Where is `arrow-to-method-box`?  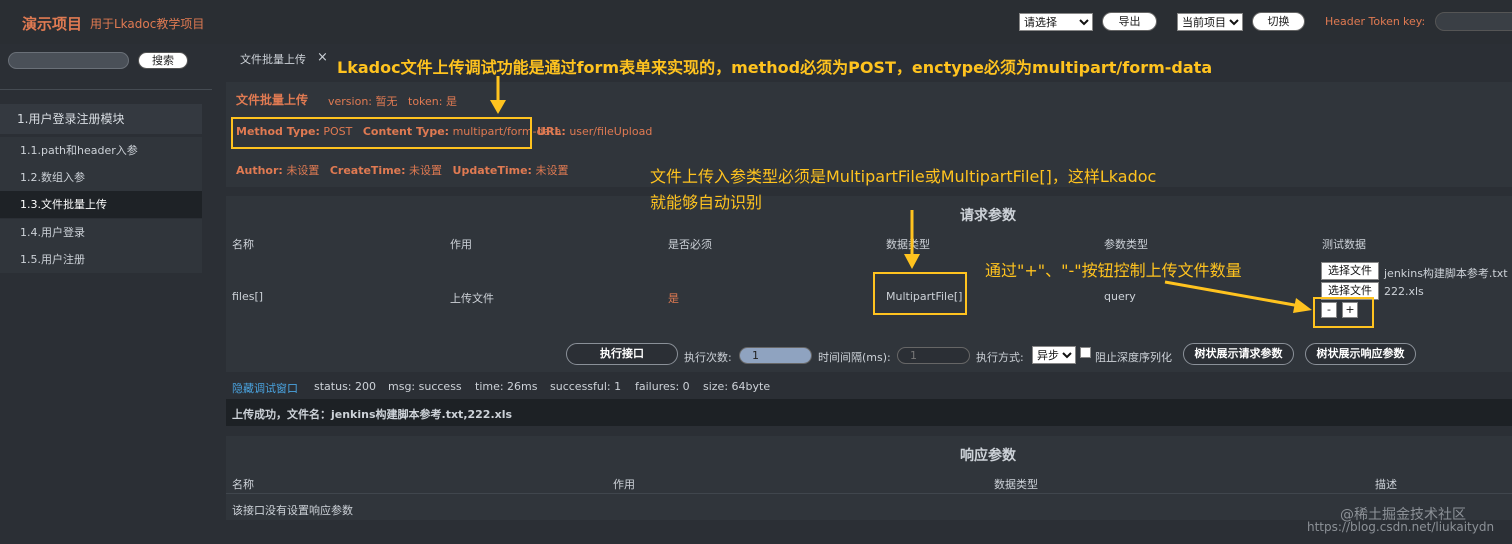
arrow-to-method-box is located at coordinates (498, 95).